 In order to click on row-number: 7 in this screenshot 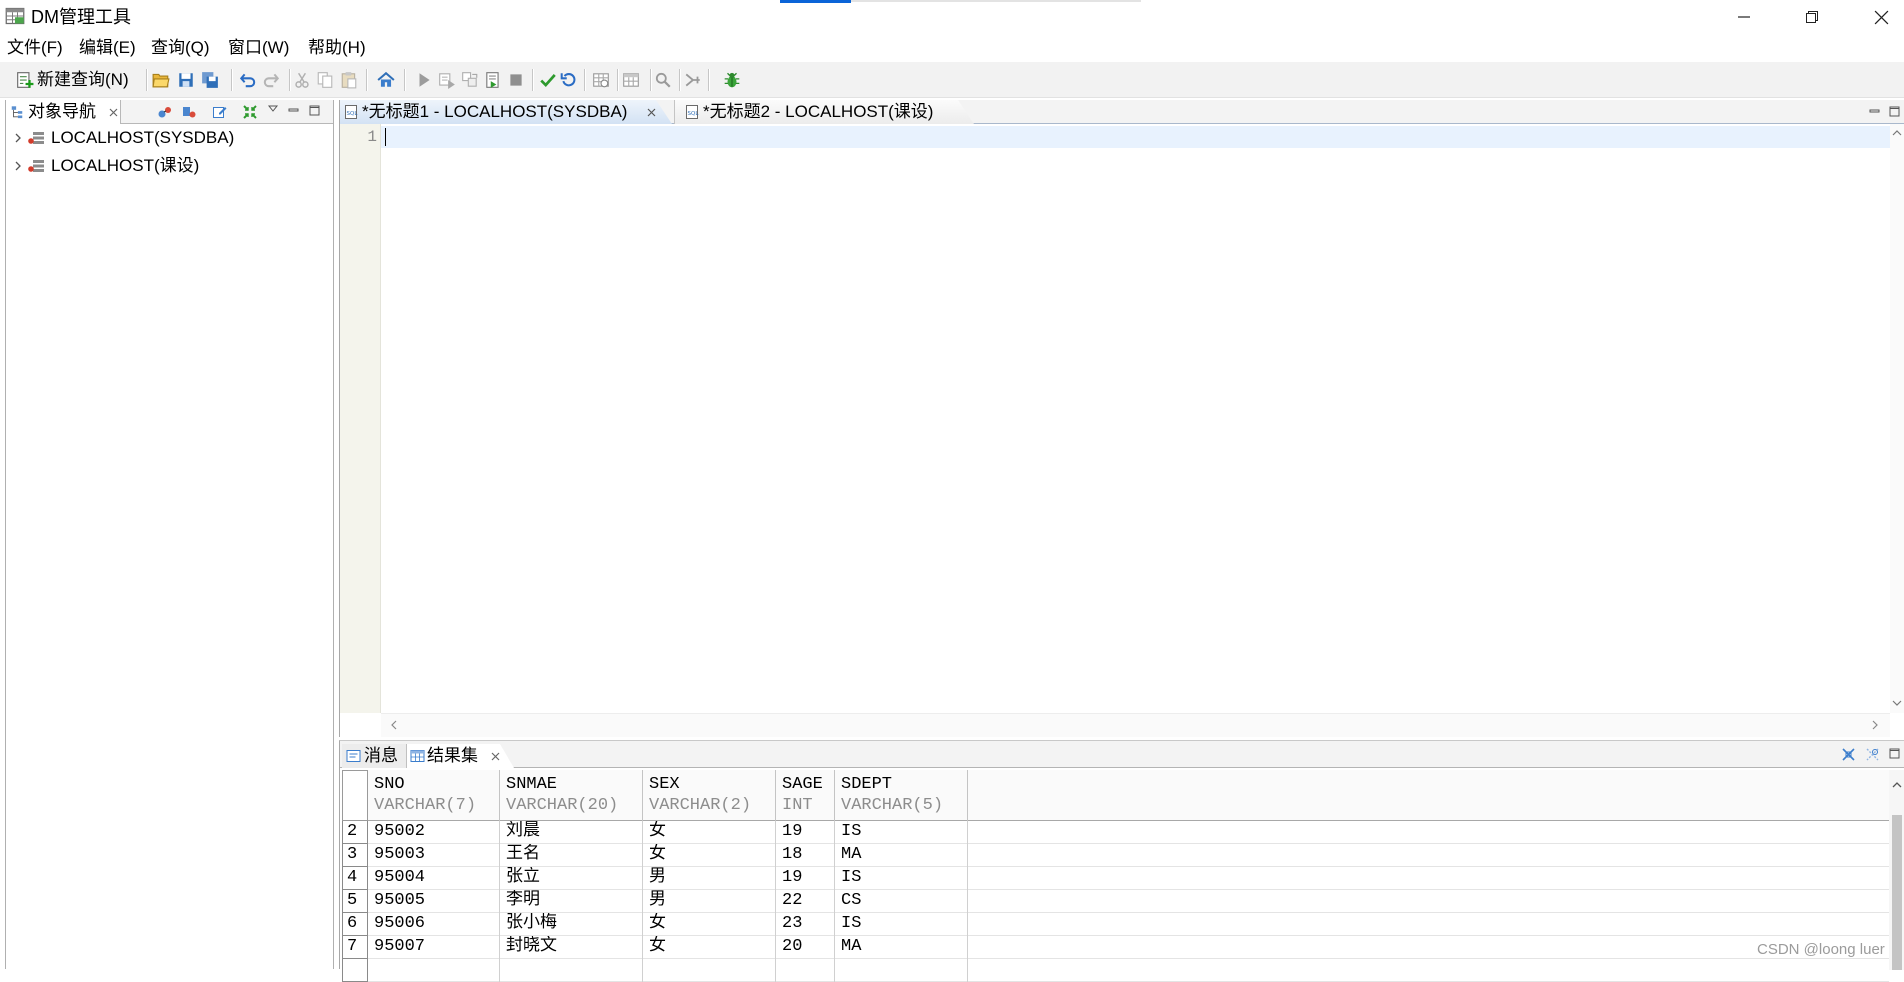, I will do `click(355, 947)`.